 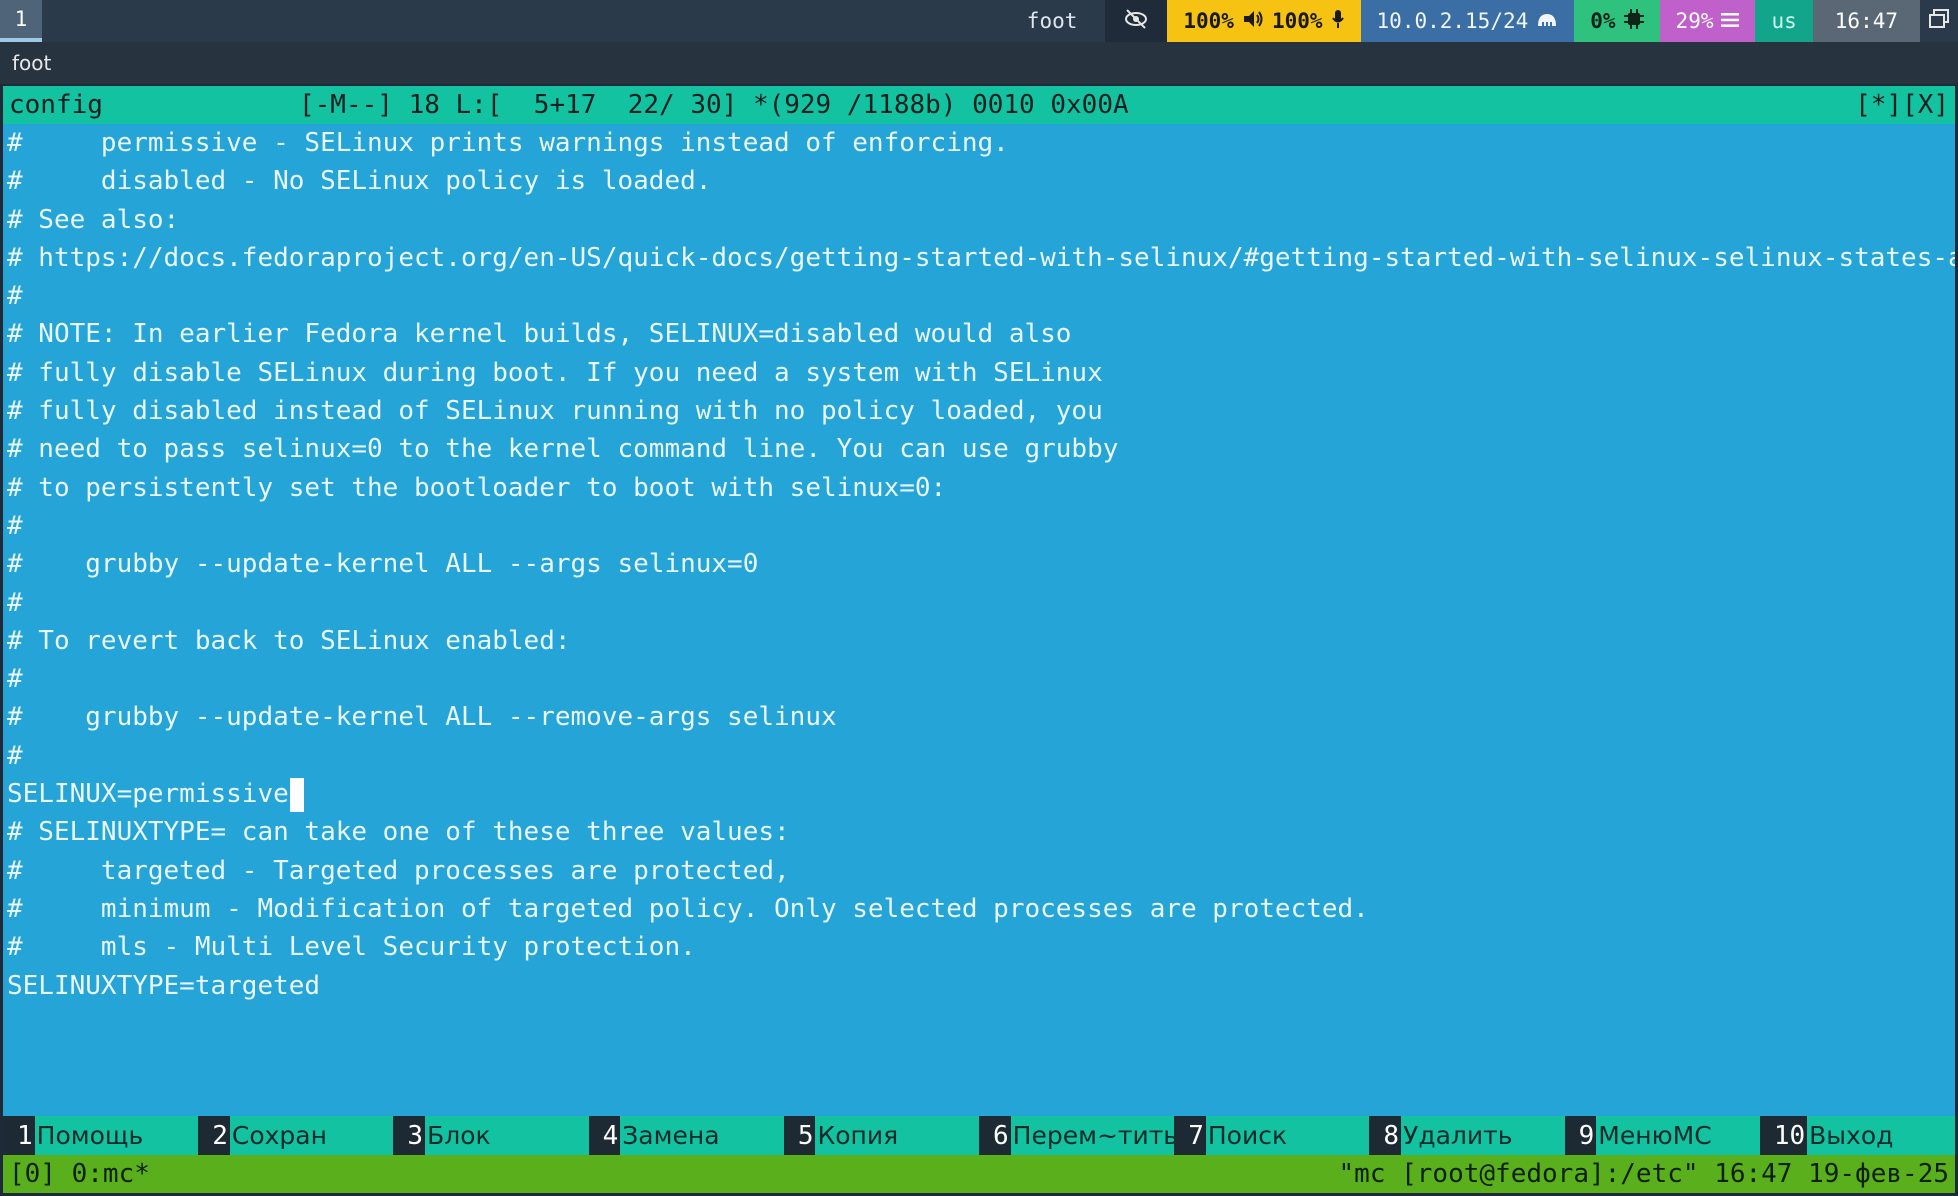 I want to click on mic-level: 100%, so click(x=1297, y=21).